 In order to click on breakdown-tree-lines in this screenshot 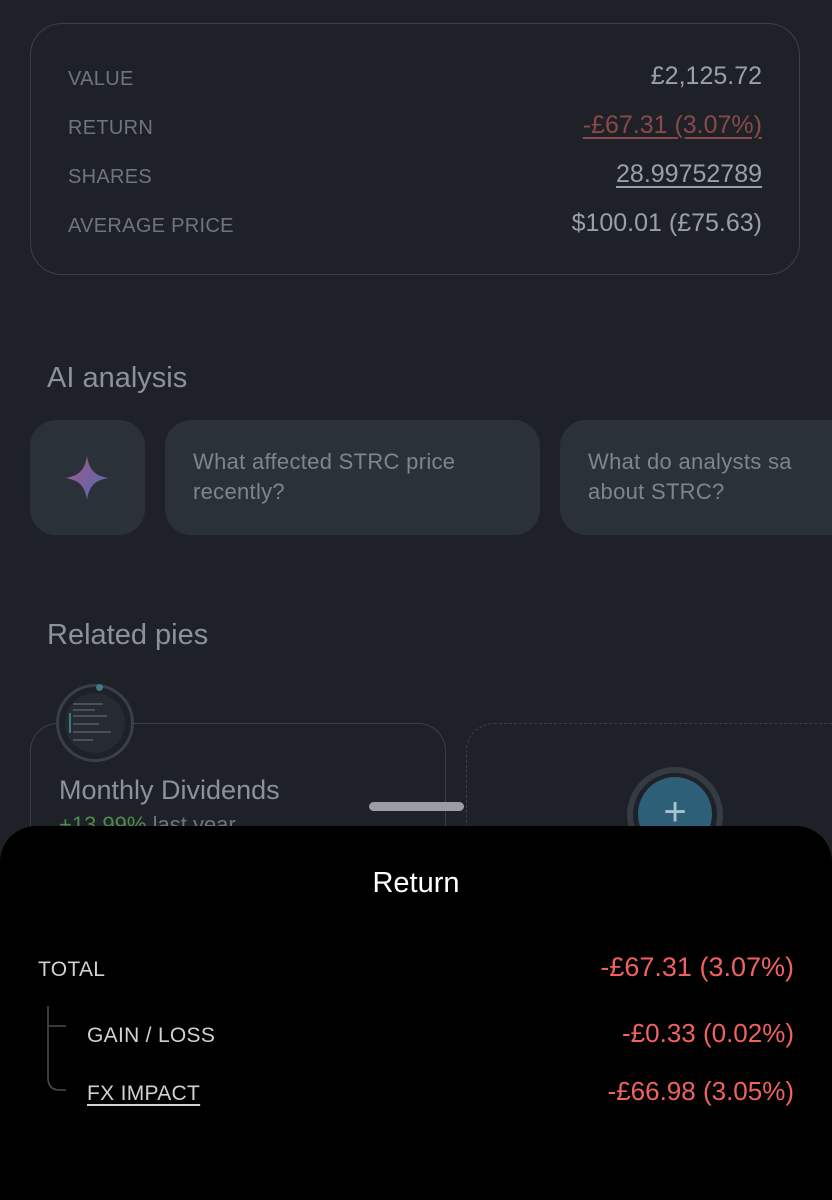, I will do `click(56, 1048)`.